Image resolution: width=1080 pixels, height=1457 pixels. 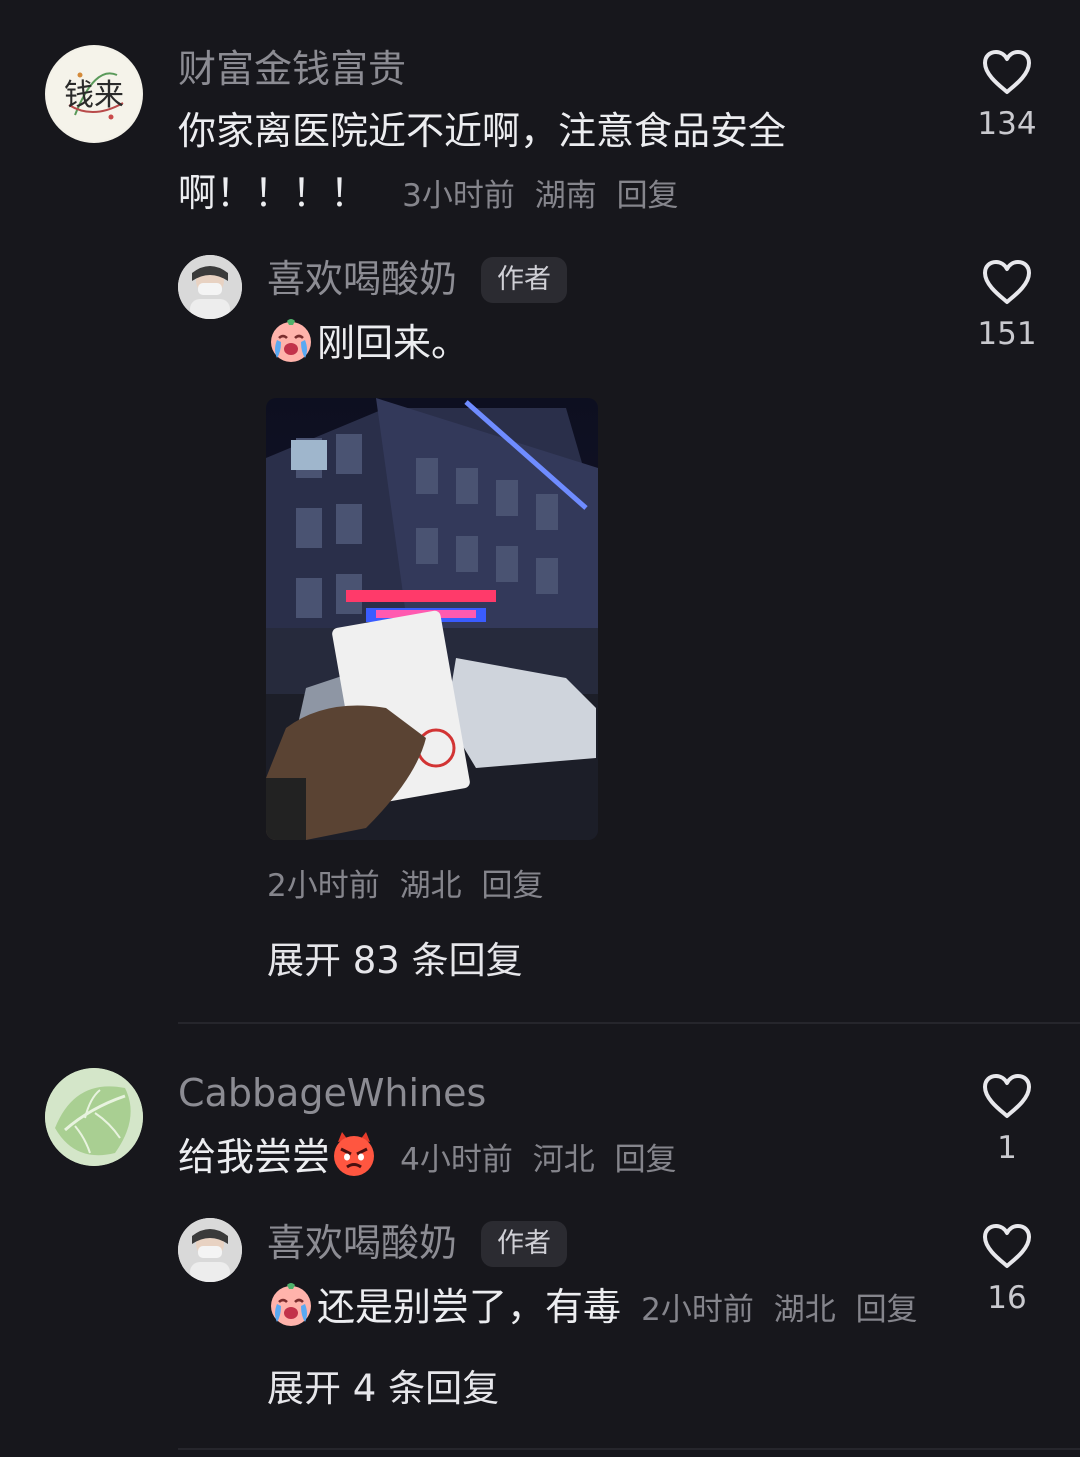 I want to click on comment-text: 给我尝尝 4小时前 河北 回复, so click(x=427, y=1158).